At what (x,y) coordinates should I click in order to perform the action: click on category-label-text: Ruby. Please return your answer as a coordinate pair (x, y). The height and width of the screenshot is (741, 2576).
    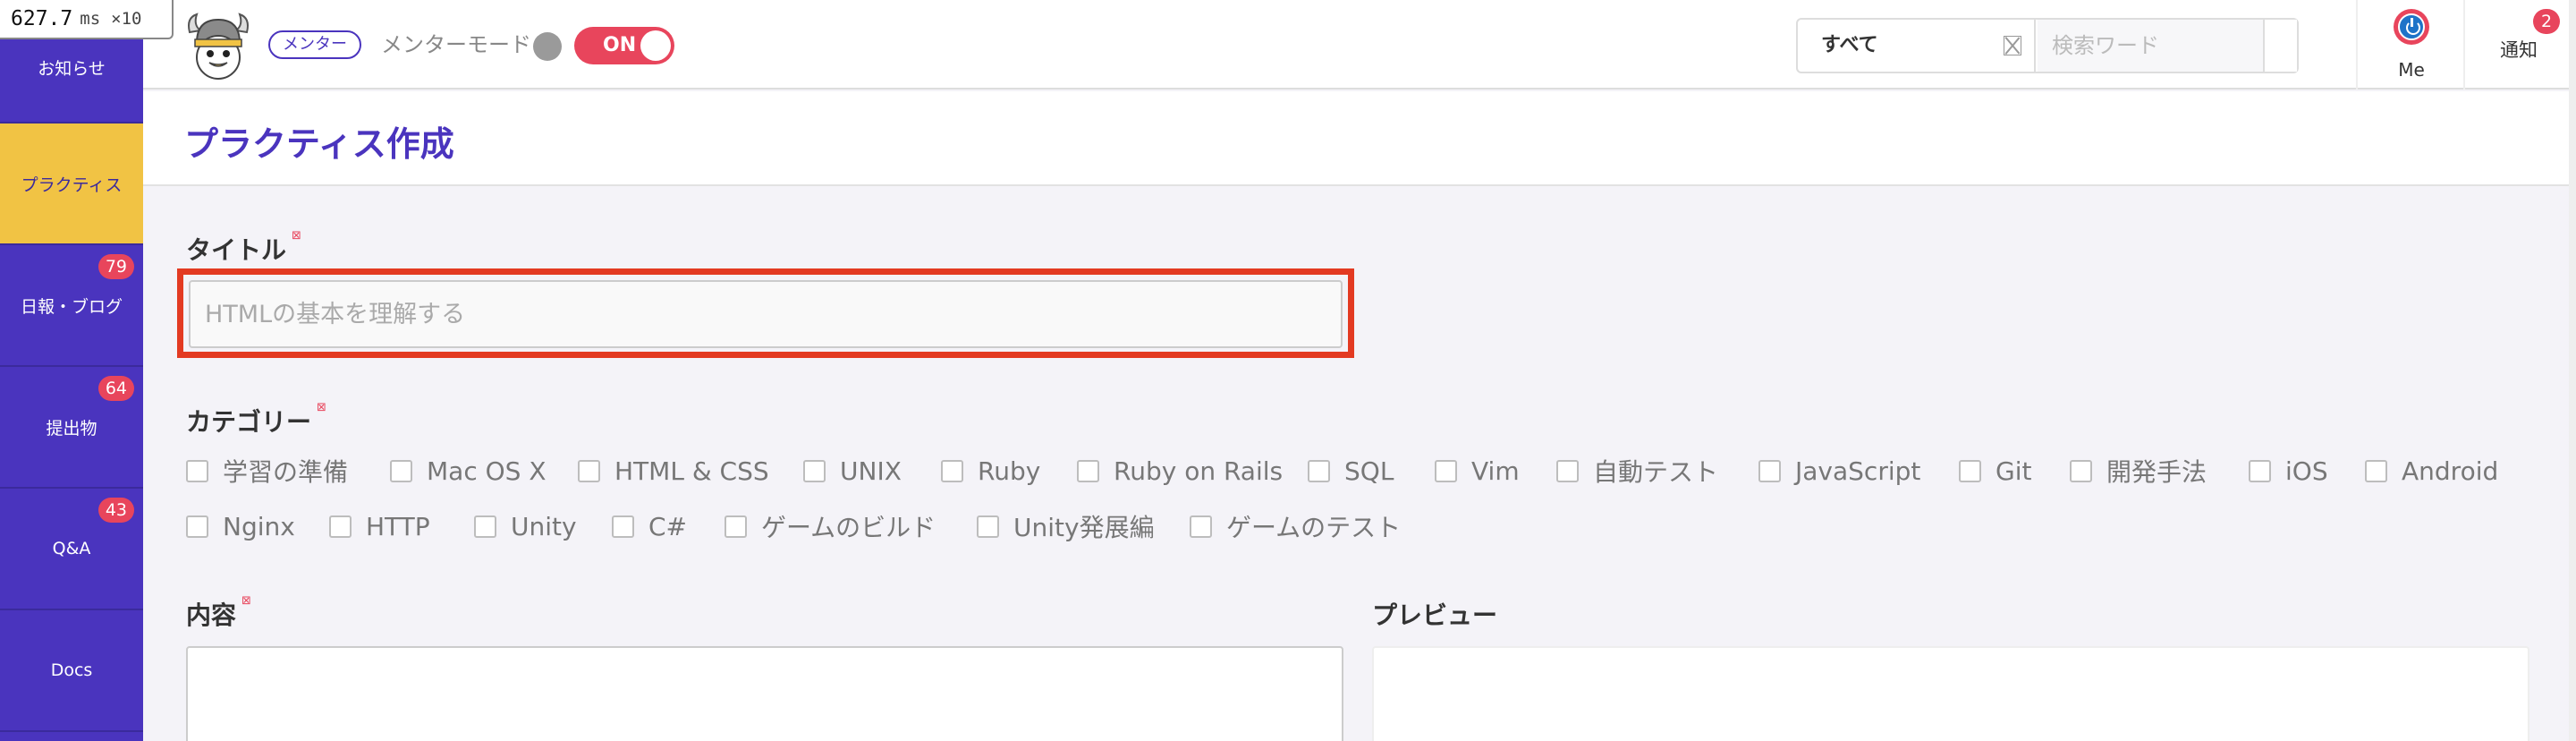
    Looking at the image, I should click on (1009, 471).